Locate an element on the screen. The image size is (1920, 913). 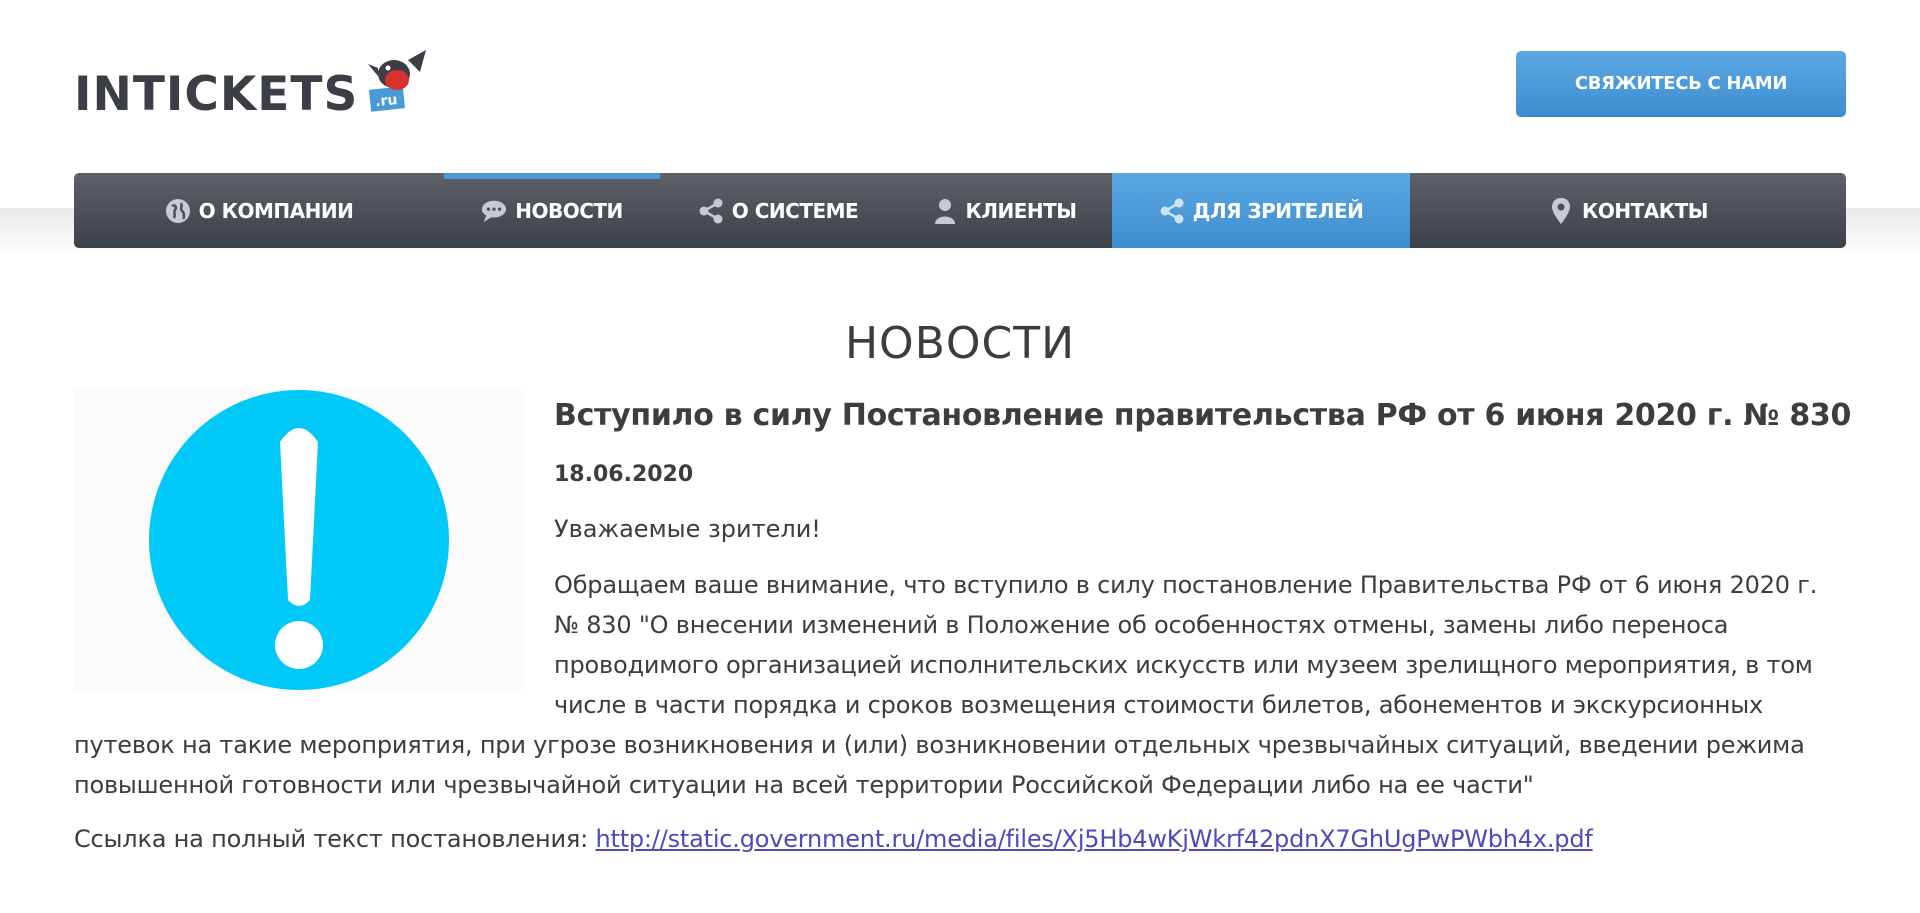
bird-icon: .ru is located at coordinates (397, 83).